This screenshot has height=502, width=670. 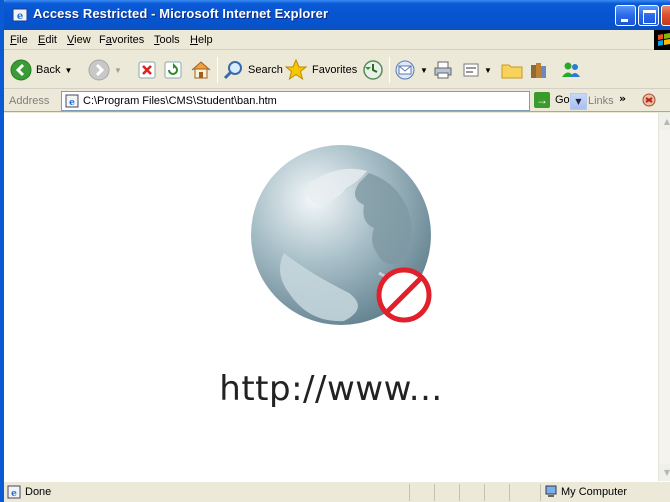 I want to click on vertical-scrollbar: ▲ ▼, so click(x=664, y=297).